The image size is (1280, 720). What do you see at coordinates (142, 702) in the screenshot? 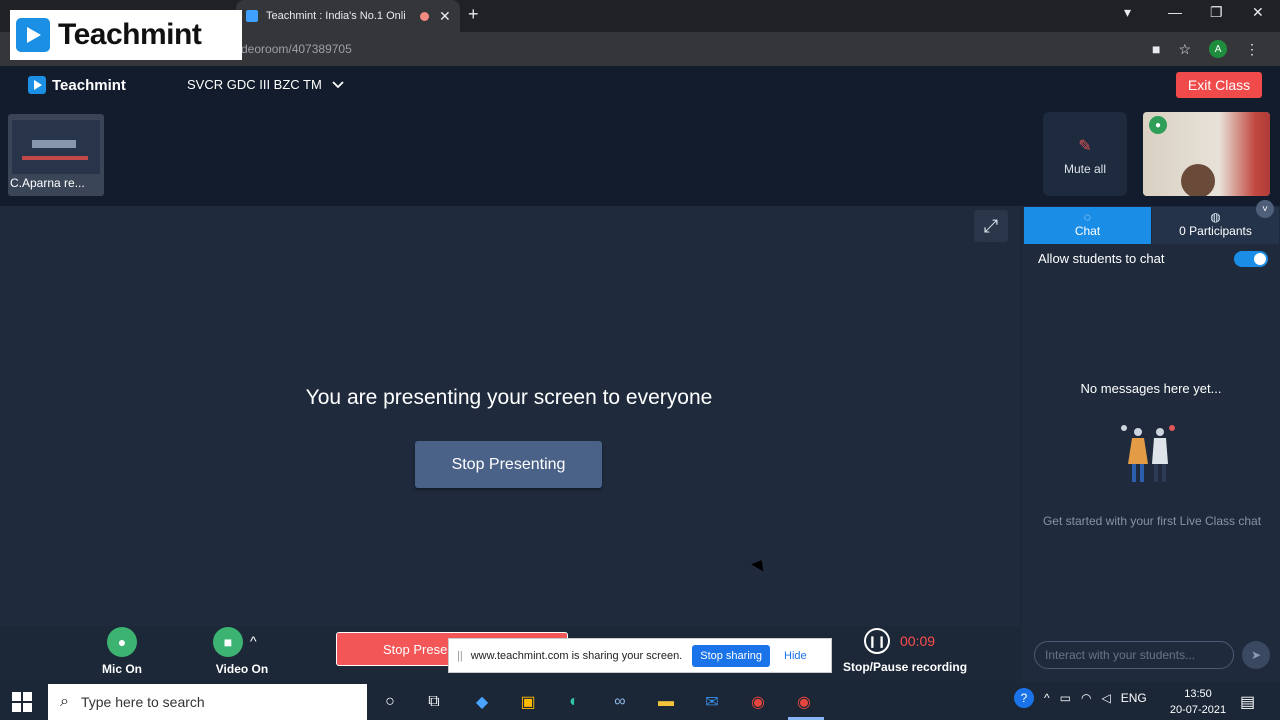
I see `taskbar-search-placeholder: Type here to search` at bounding box center [142, 702].